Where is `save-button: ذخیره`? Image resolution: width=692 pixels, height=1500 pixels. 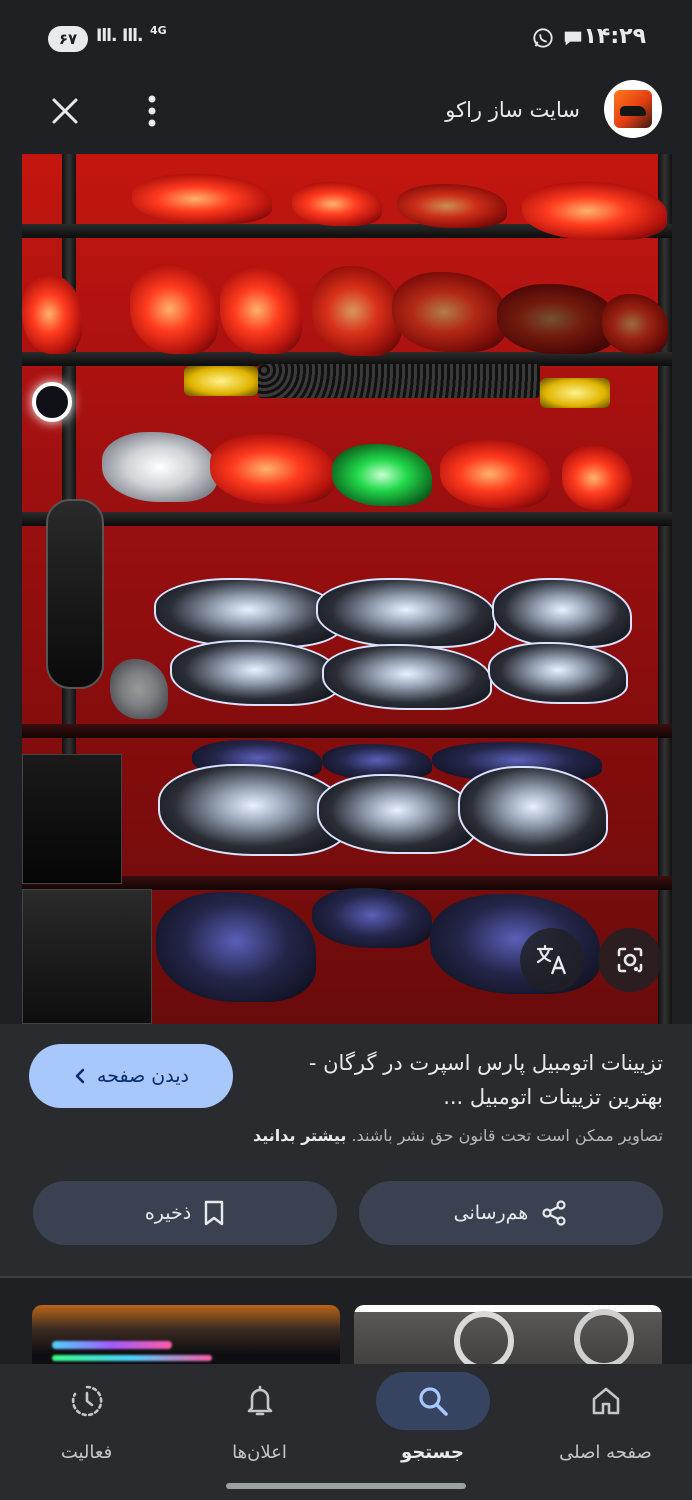
save-button: ذخیره is located at coordinates (185, 1213).